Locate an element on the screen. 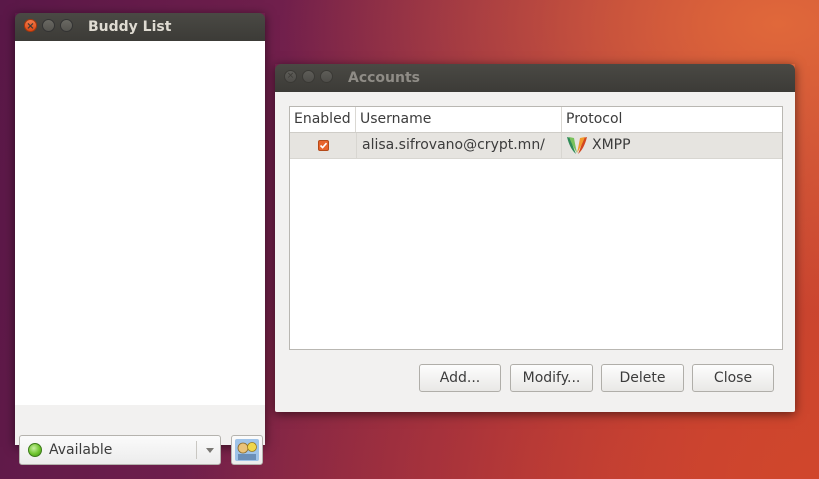 This screenshot has height=479, width=819. combo-separator is located at coordinates (196, 450).